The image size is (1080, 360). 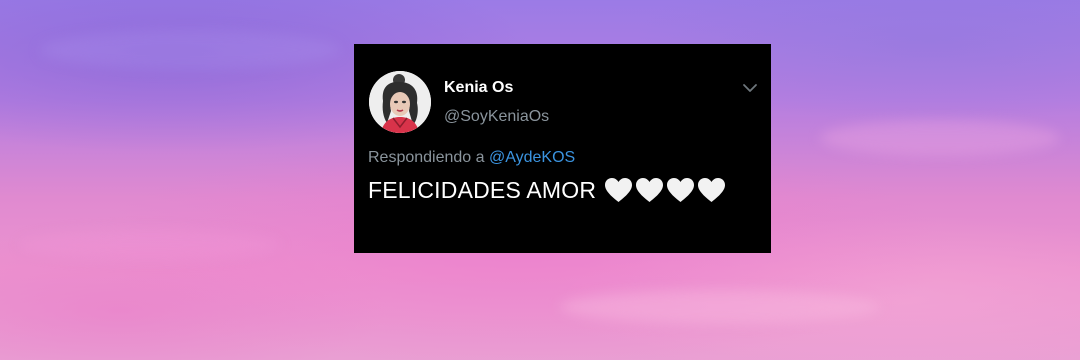 I want to click on tweet-text: FELICIDADES AMOR, so click(x=482, y=190).